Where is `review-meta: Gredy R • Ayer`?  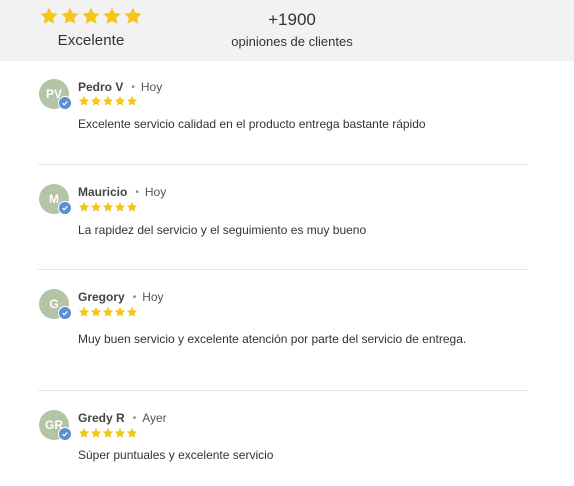 review-meta: Gredy R • Ayer is located at coordinates (122, 418).